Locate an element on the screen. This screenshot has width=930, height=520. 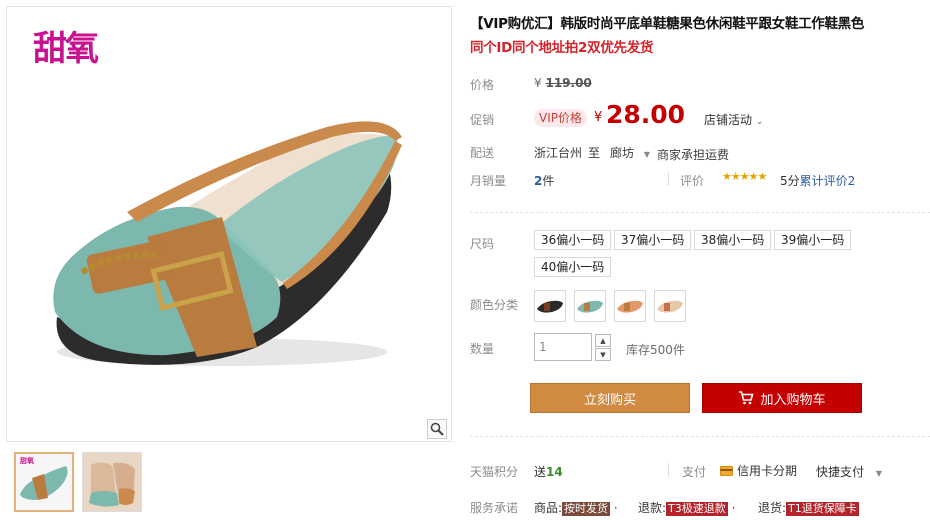
color-option-nude is located at coordinates (670, 306).